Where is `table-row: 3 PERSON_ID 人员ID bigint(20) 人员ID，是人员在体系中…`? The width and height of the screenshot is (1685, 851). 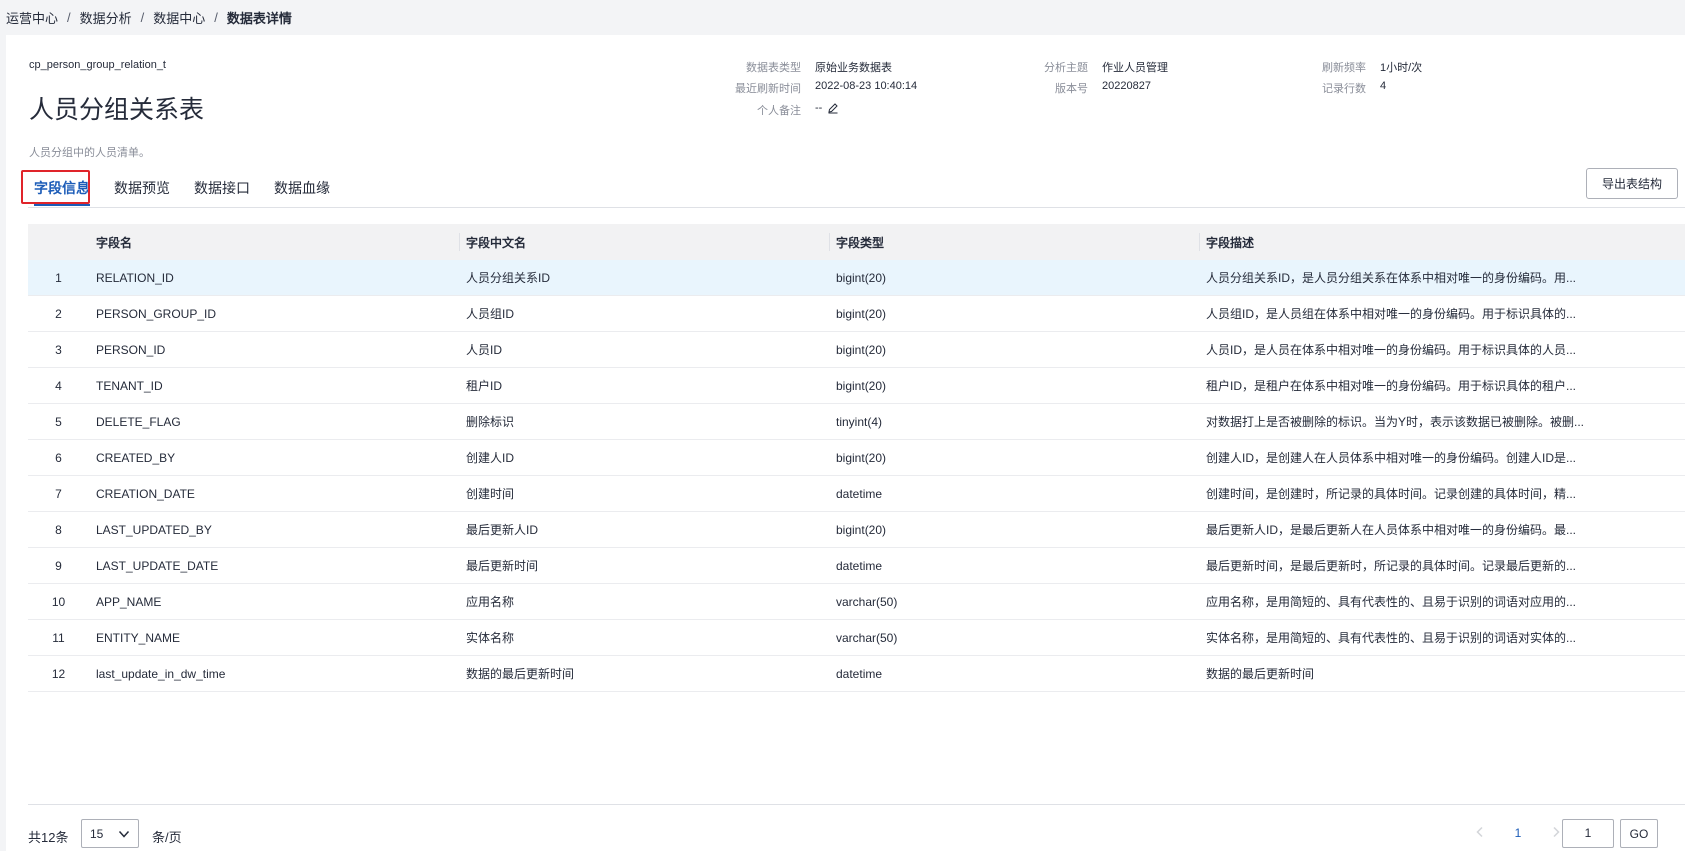
table-row: 3 PERSON_ID 人员ID bigint(20) 人员ID，是人员在体系中… is located at coordinates (856, 349).